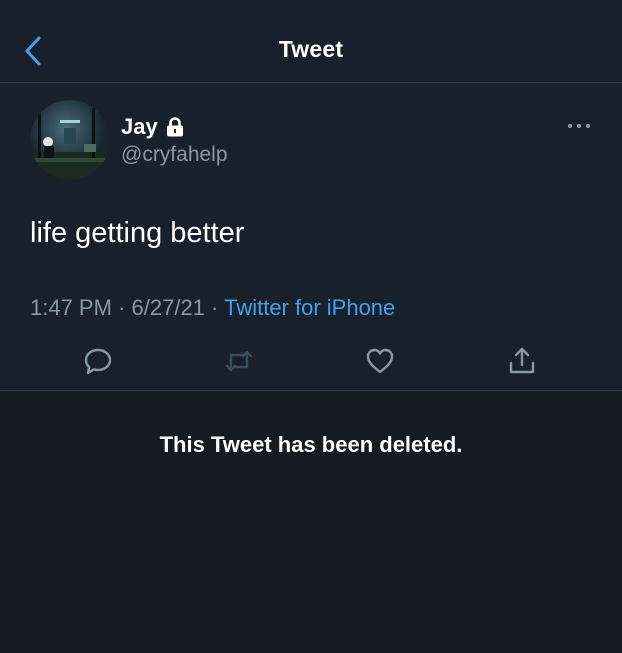  I want to click on like-icon, so click(380, 361).